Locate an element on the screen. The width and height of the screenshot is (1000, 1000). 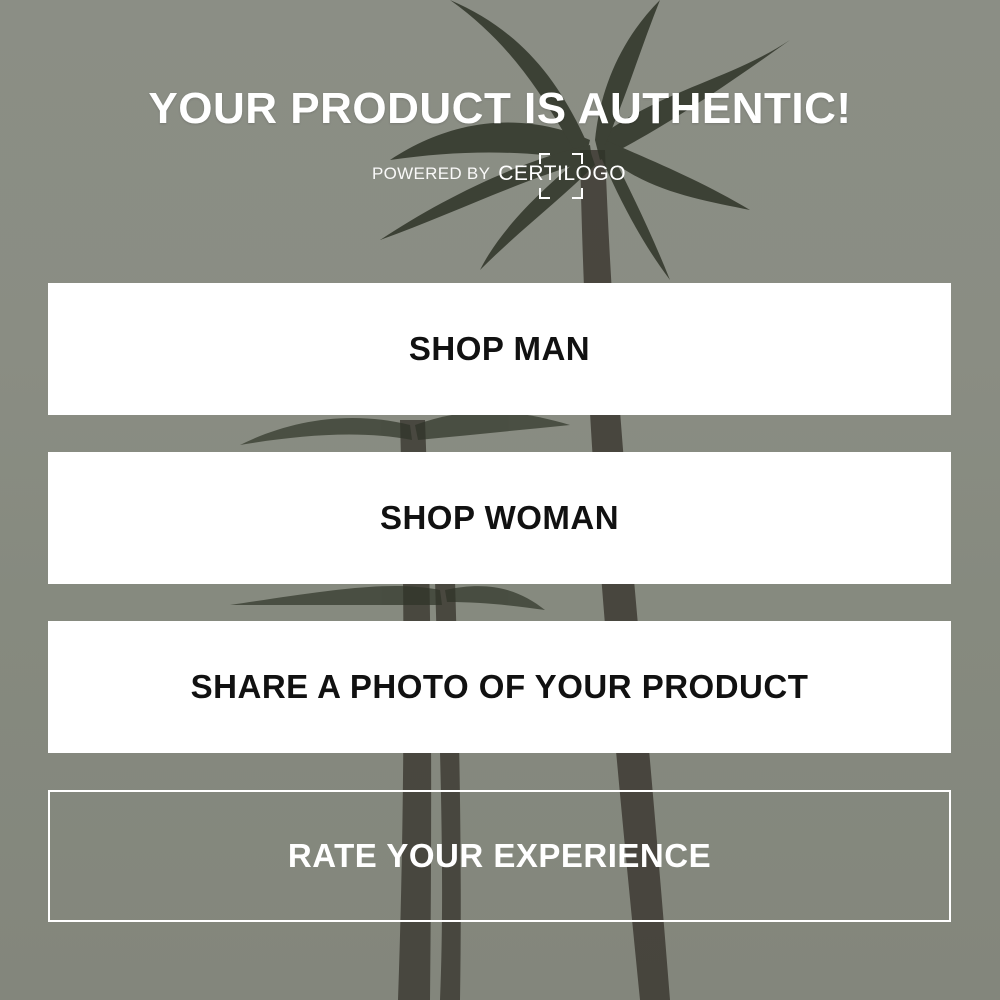
shop-woman-button: SHOP WOMAN is located at coordinates (499, 518).